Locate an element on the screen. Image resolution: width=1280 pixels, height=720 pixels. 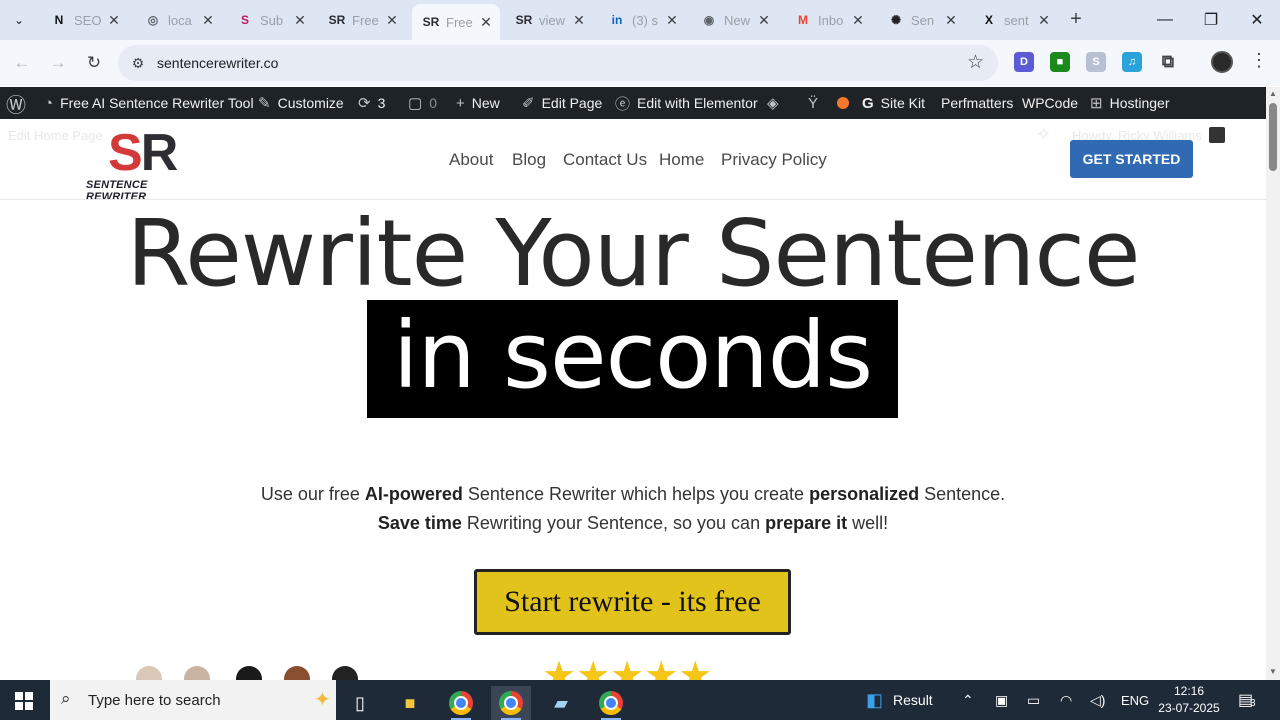
url-text: sentencerewriter.co is located at coordinates (217, 63).